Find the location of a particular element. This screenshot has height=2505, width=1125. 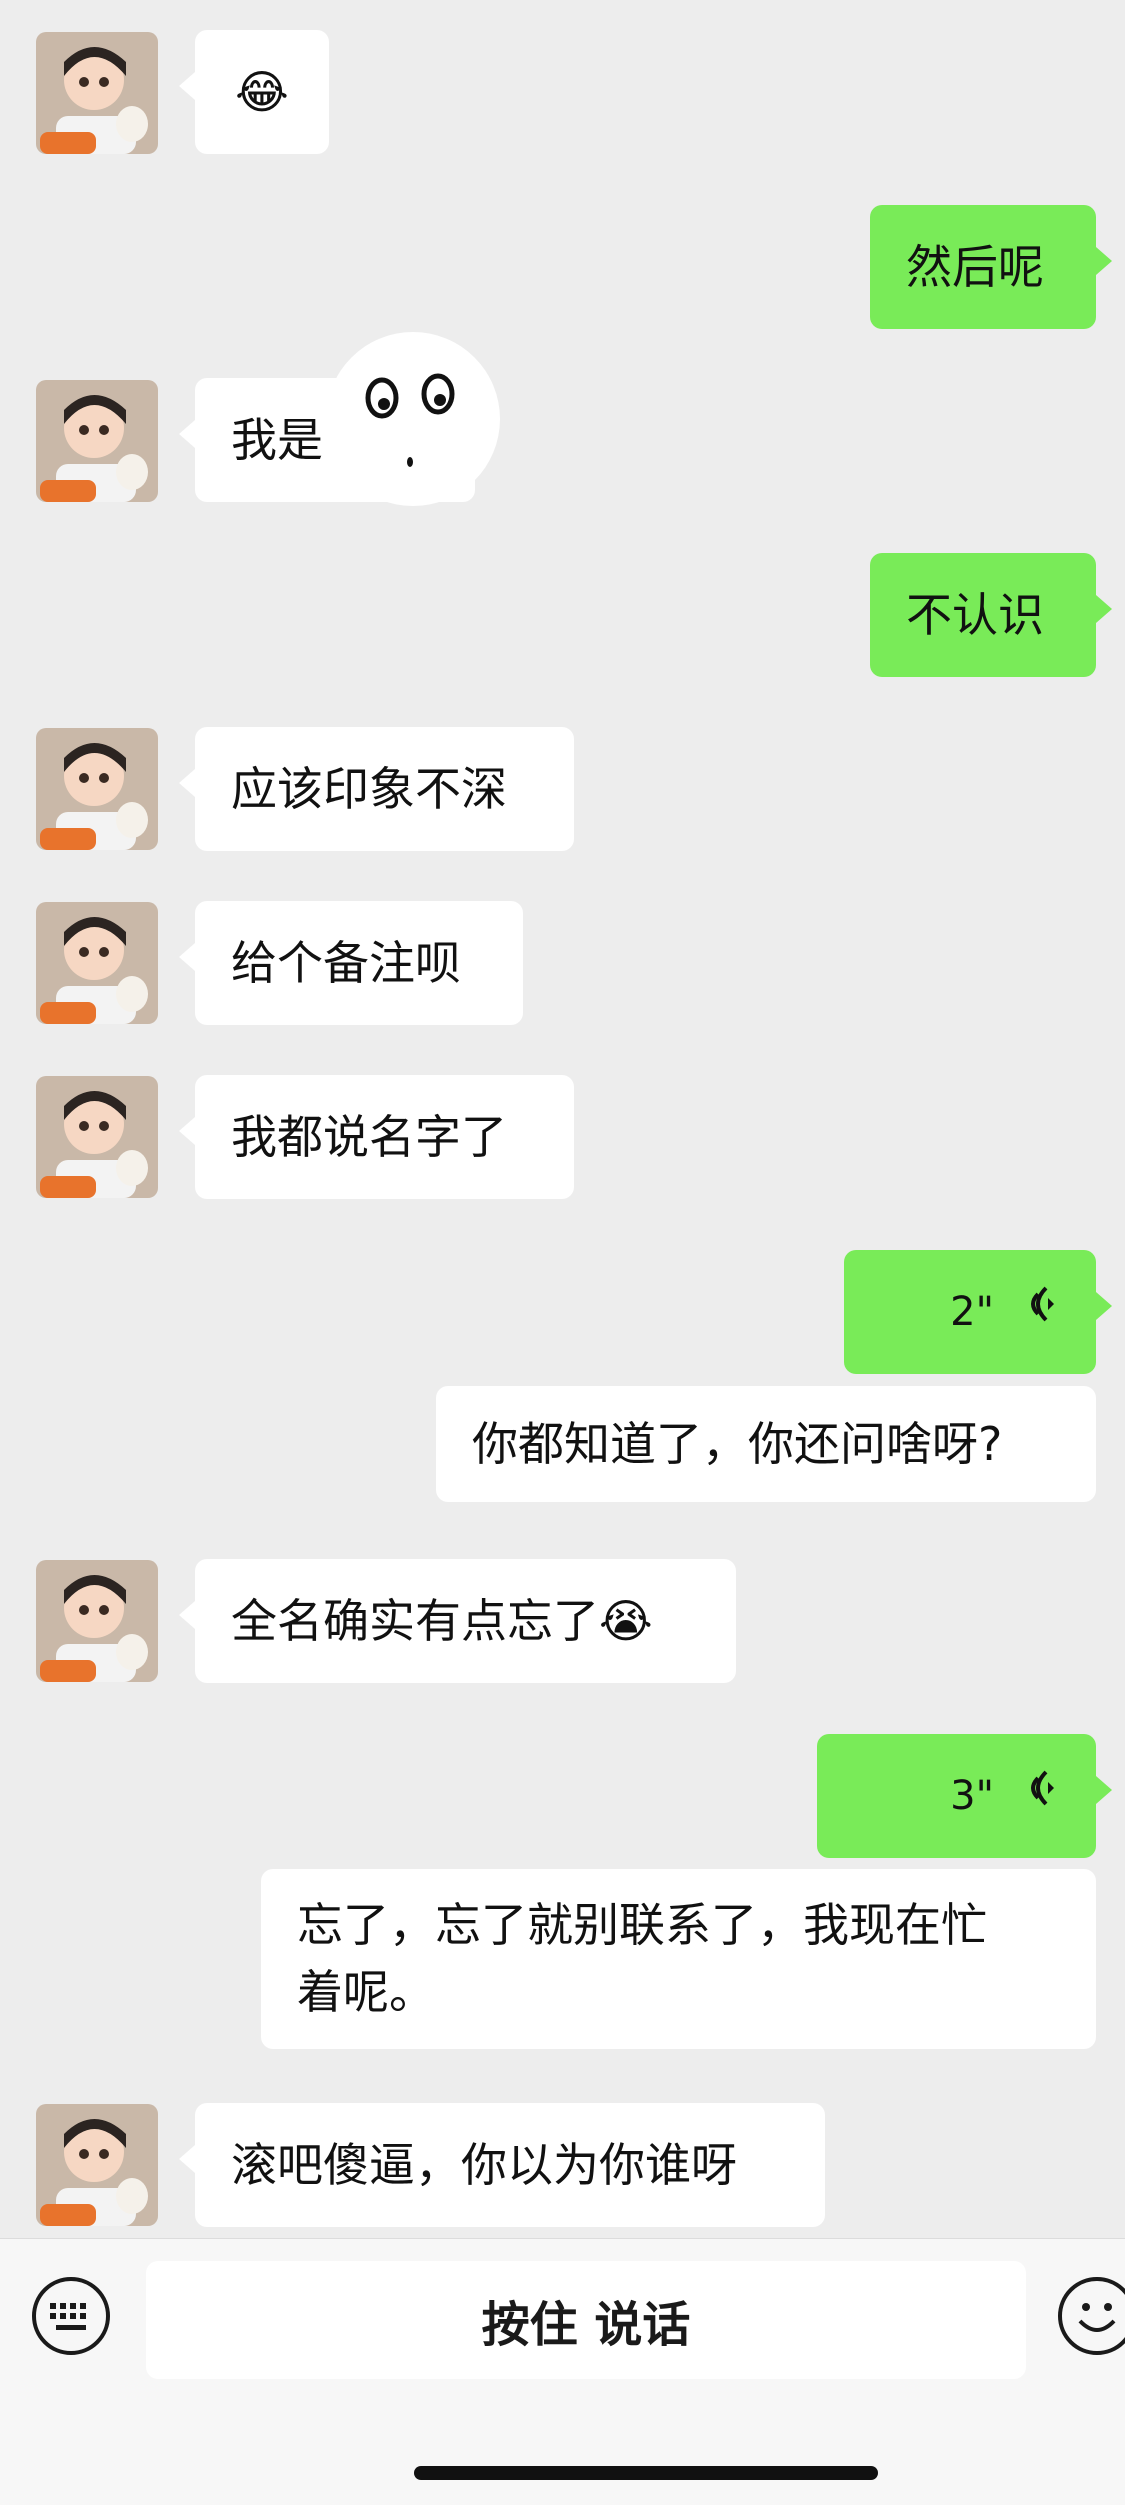

message-bubble-incoming: 给个备注呗 is located at coordinates (351, 963).